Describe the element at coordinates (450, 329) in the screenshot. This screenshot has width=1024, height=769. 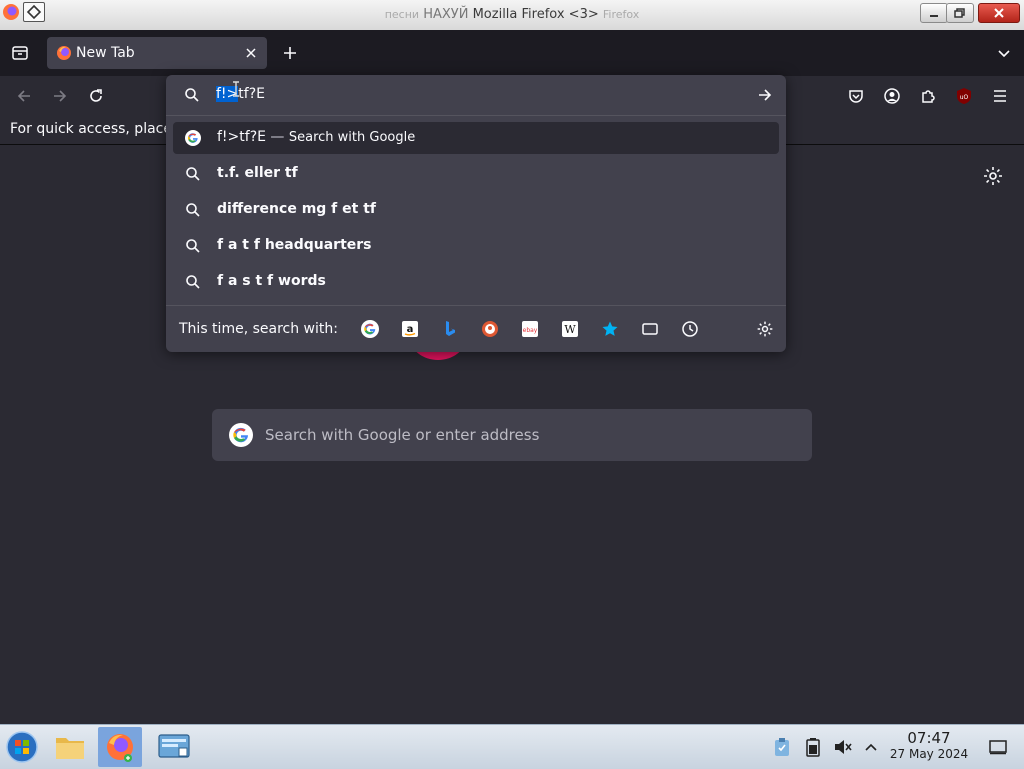
I see `bing-icon` at that location.